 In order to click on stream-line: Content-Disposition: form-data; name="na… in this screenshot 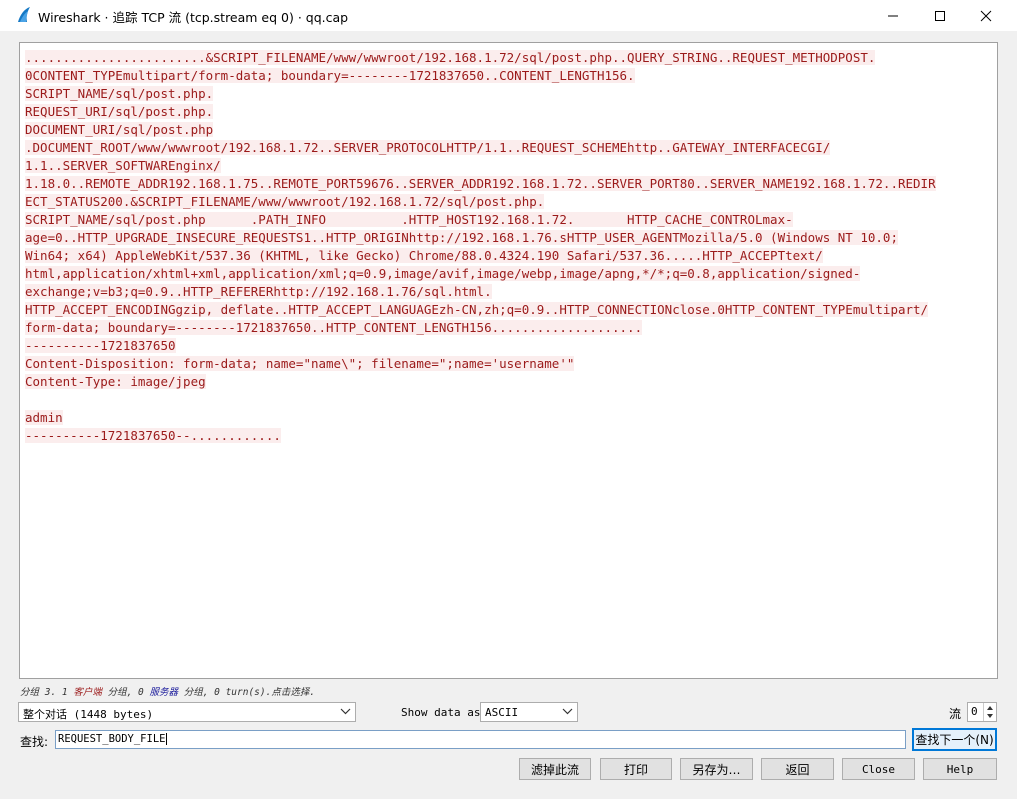, I will do `click(480, 364)`.